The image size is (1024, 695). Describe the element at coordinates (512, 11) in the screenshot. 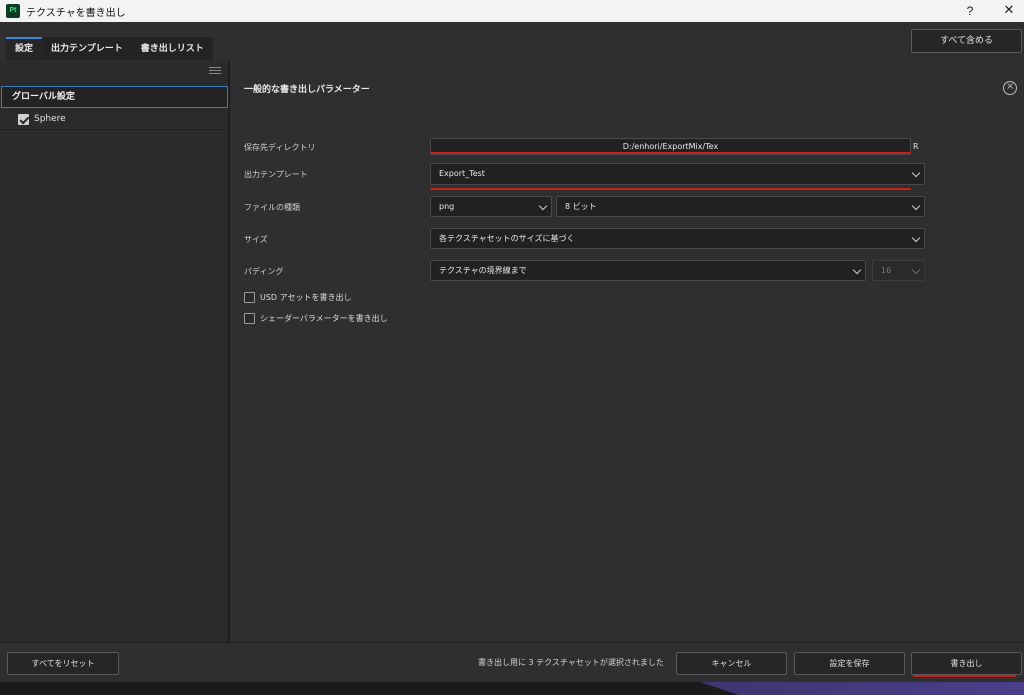

I see `title-bar: Pt テクスチャを書き出し ? ✕` at that location.